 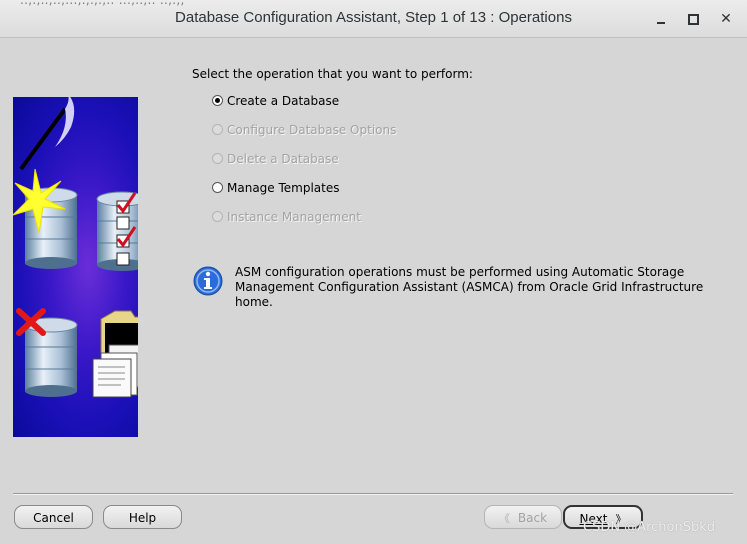 What do you see at coordinates (693, 19) in the screenshot?
I see `maximize-icon` at bounding box center [693, 19].